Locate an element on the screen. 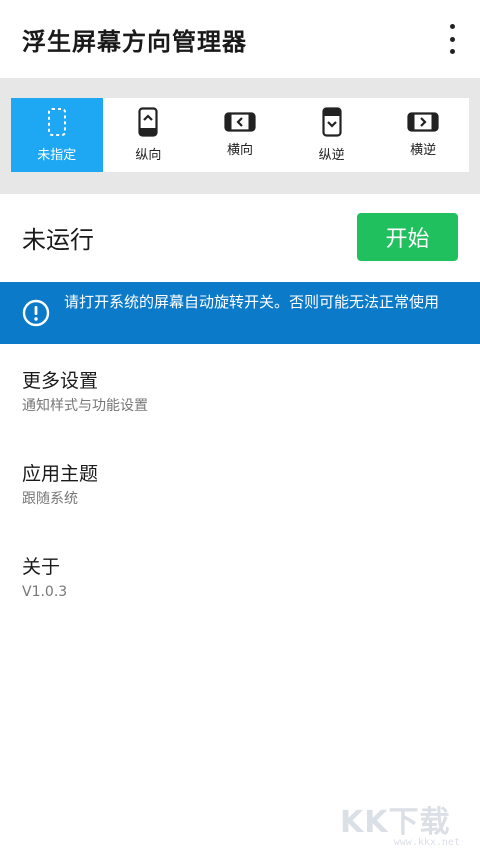  info-icon is located at coordinates (36, 313).